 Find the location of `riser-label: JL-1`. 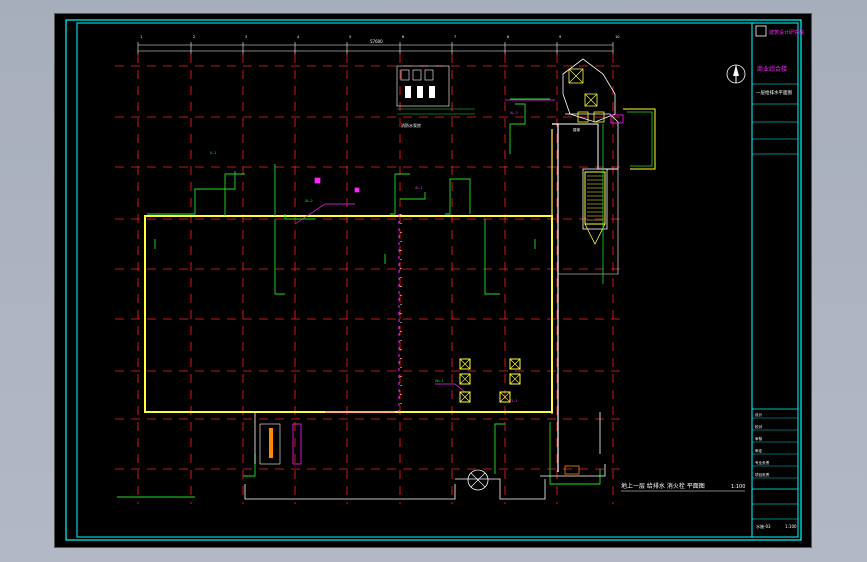

riser-label: JL-1 is located at coordinates (212, 153).